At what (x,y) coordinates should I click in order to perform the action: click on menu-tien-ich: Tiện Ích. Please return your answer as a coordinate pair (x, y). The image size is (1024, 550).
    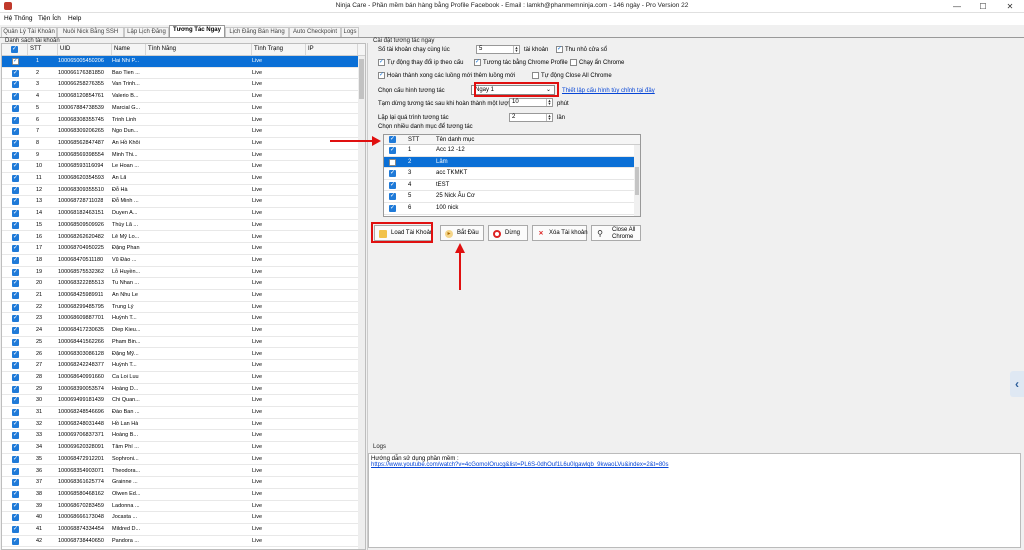
    Looking at the image, I should click on (49, 18).